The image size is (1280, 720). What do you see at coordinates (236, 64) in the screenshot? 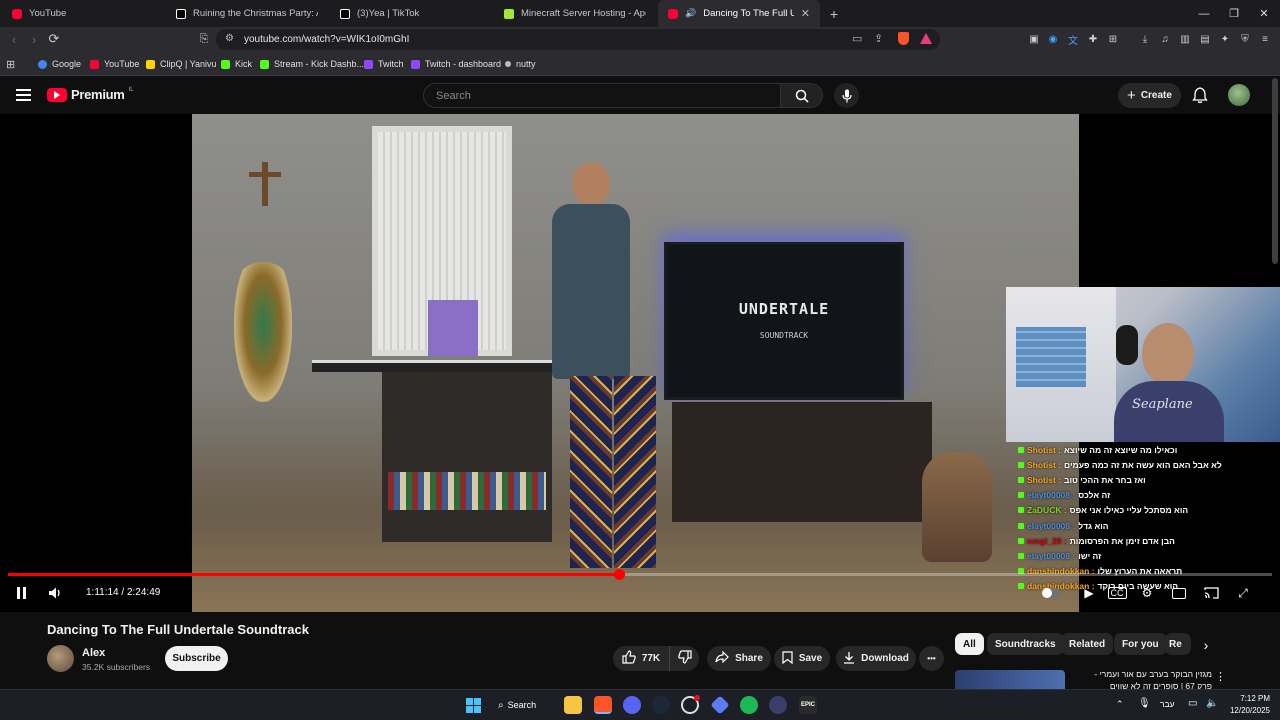
I see `bookmark-item: Kick` at bounding box center [236, 64].